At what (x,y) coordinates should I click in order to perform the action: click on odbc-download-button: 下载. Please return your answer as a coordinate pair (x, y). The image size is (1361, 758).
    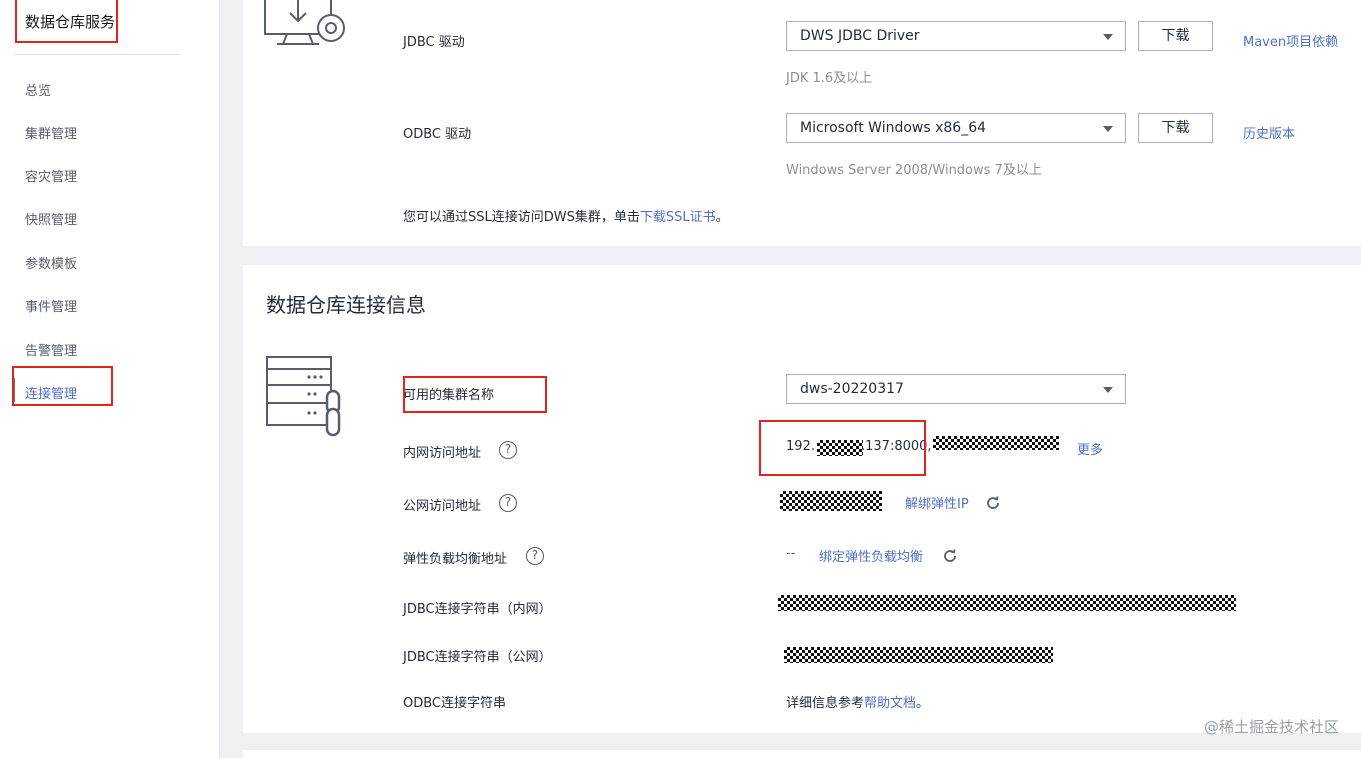
    Looking at the image, I should click on (1175, 128).